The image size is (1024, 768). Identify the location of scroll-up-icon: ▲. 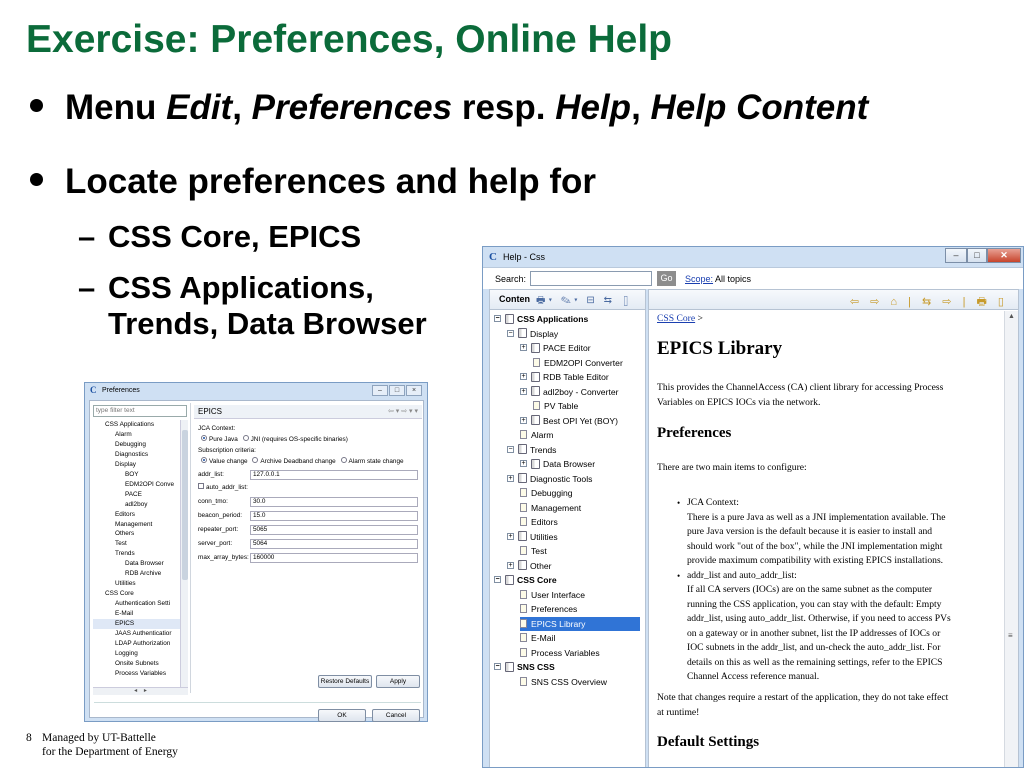
(1011, 317).